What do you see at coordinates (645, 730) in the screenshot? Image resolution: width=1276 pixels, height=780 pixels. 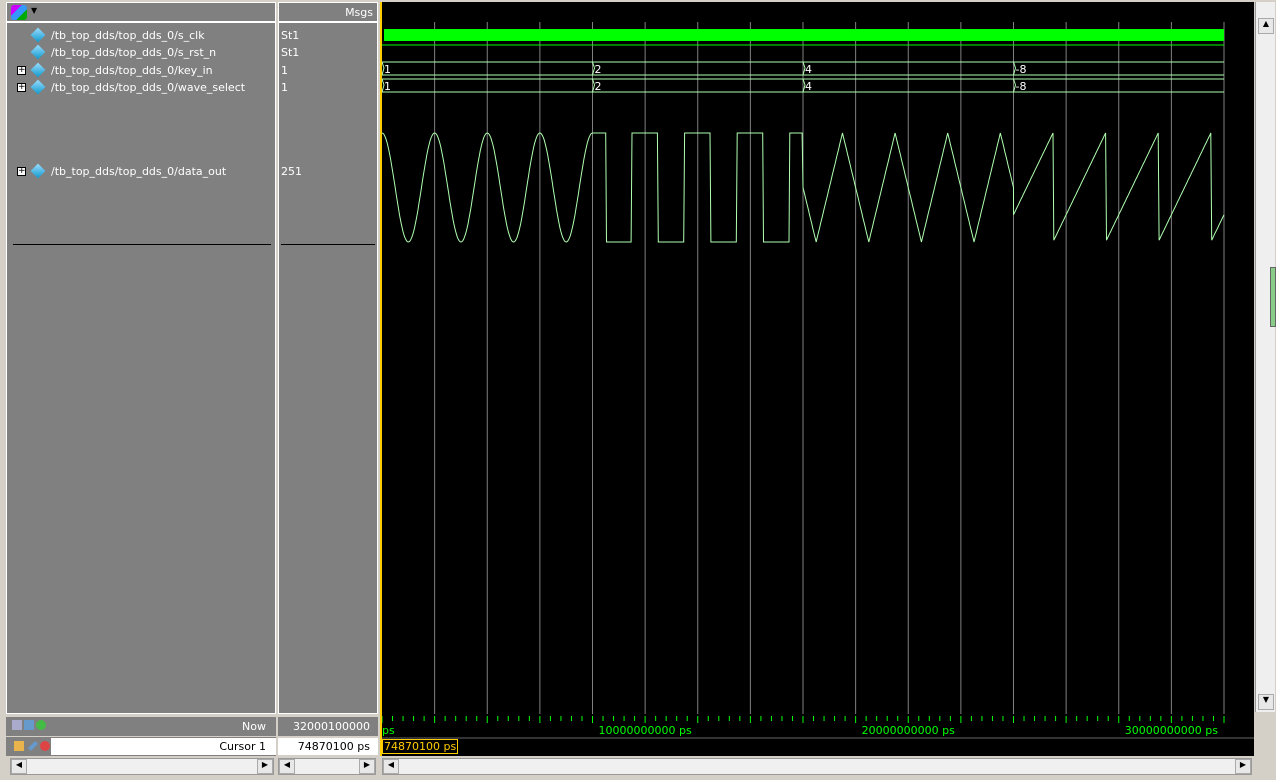 I see `timeline-label: 10000000000 ps` at bounding box center [645, 730].